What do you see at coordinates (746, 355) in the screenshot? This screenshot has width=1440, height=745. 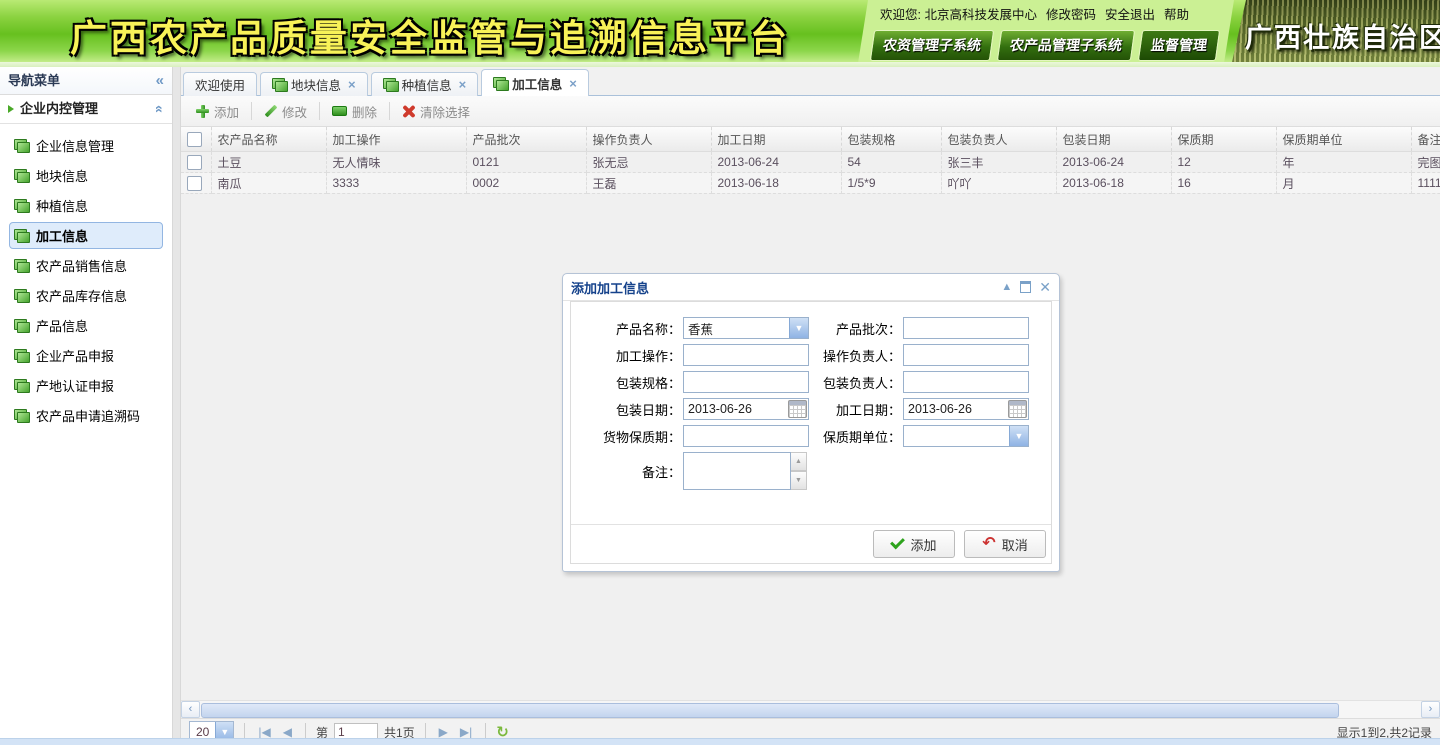 I see `process-operation-input` at bounding box center [746, 355].